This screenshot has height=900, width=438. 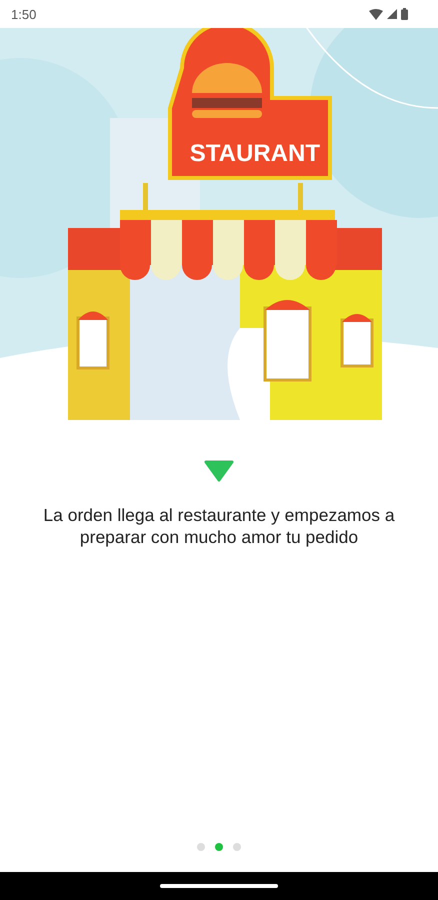 I want to click on caption-text: La orden llega al restaurante y empezamos a preparar con mucho amor tu pedido, so click(x=219, y=526).